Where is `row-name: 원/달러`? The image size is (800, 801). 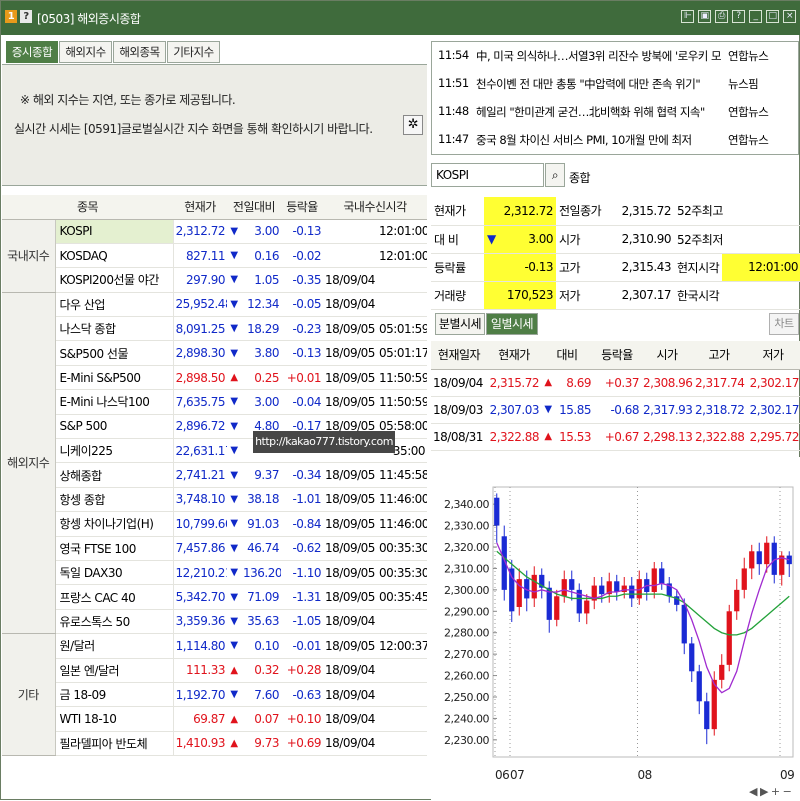
row-name: 원/달러 is located at coordinates (114, 646).